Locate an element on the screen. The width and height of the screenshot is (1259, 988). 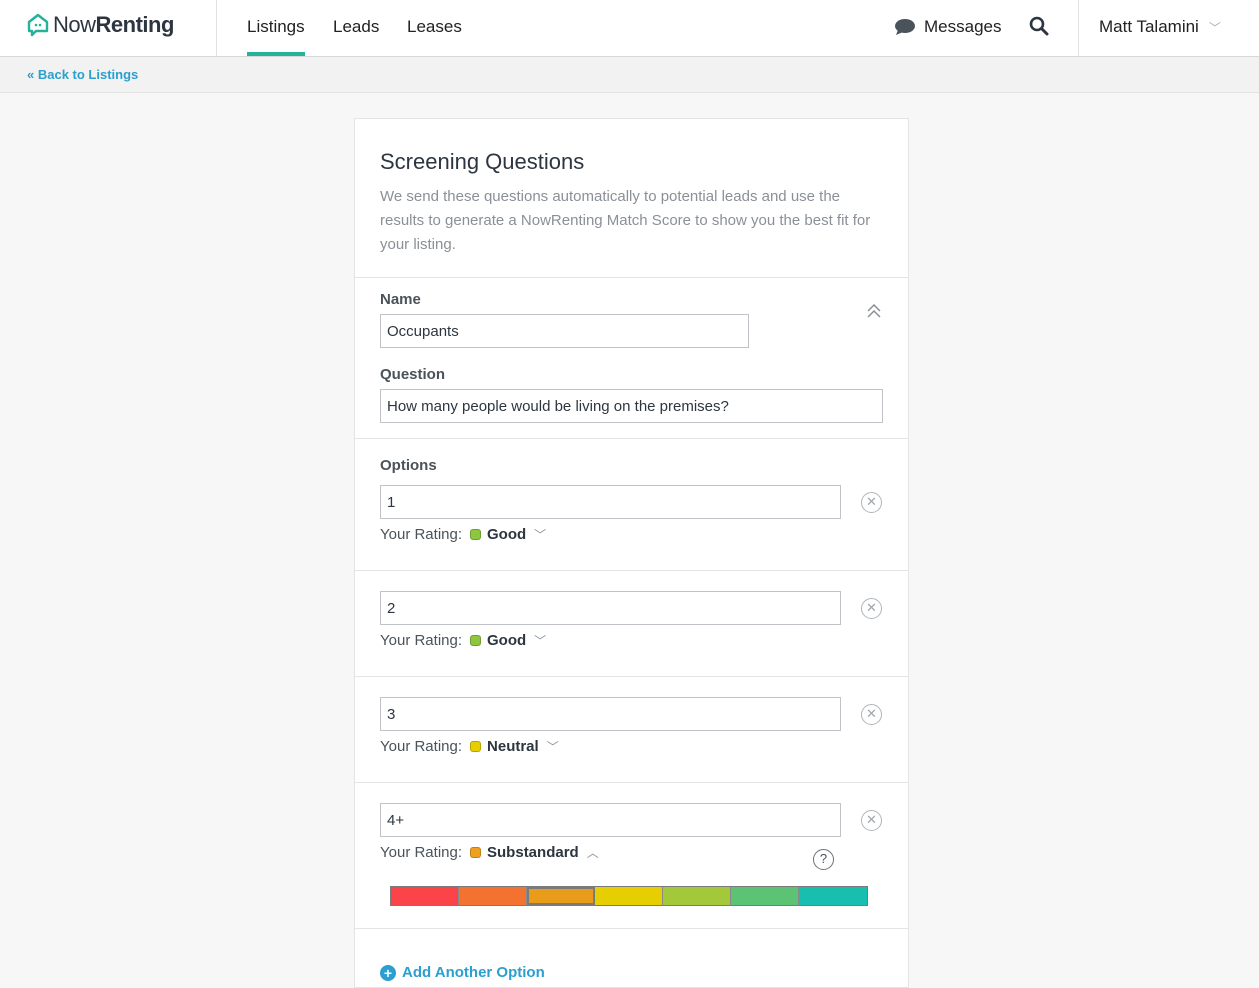
card-title: Screening Questions is located at coordinates (482, 161).